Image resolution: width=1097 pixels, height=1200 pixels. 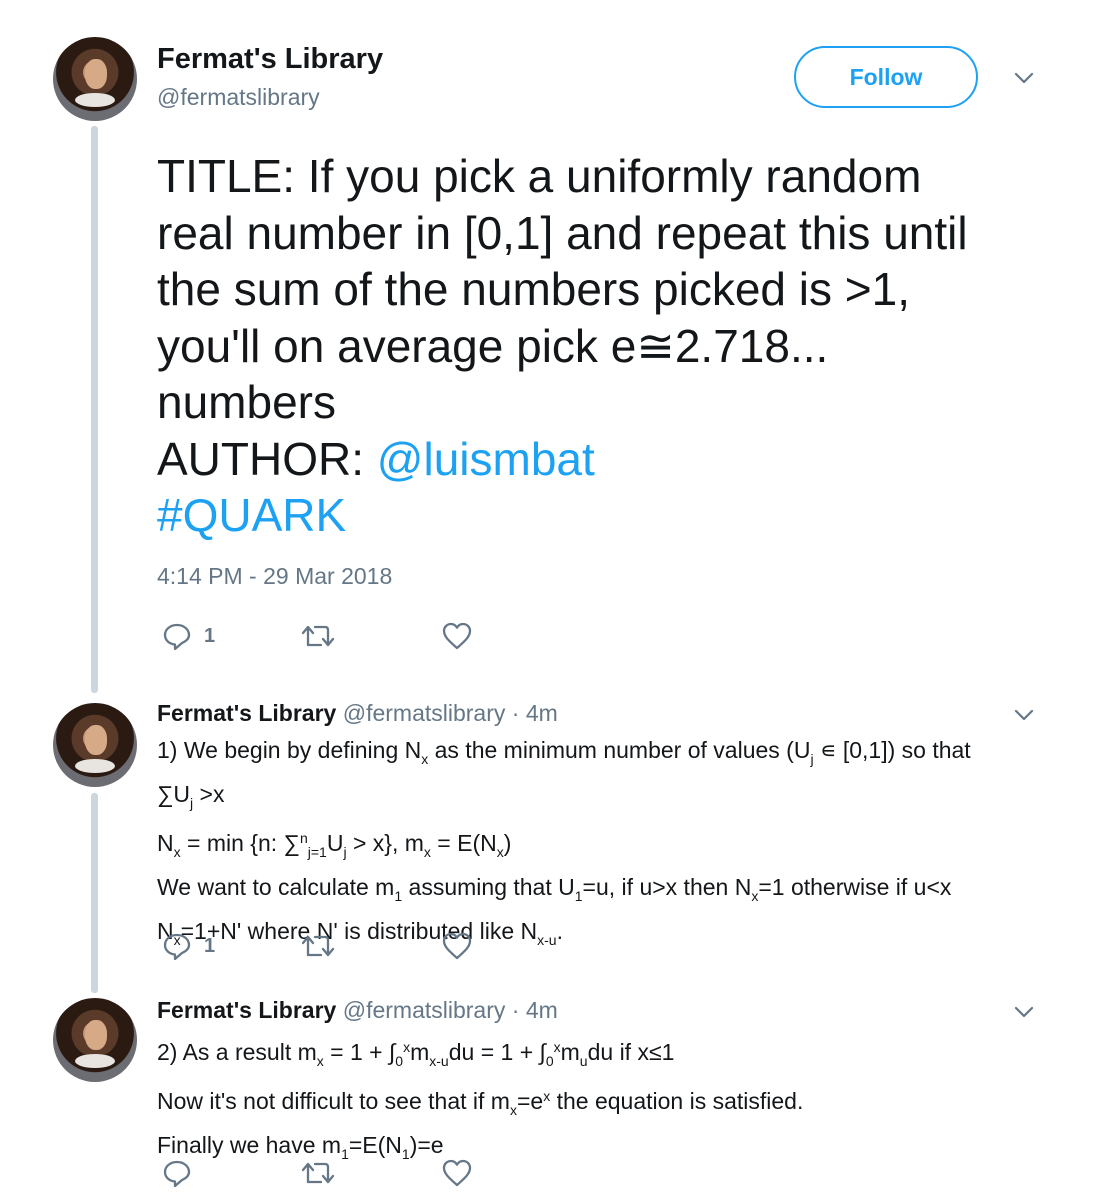 I want to click on author-mention-link: @luismbat, so click(x=486, y=459).